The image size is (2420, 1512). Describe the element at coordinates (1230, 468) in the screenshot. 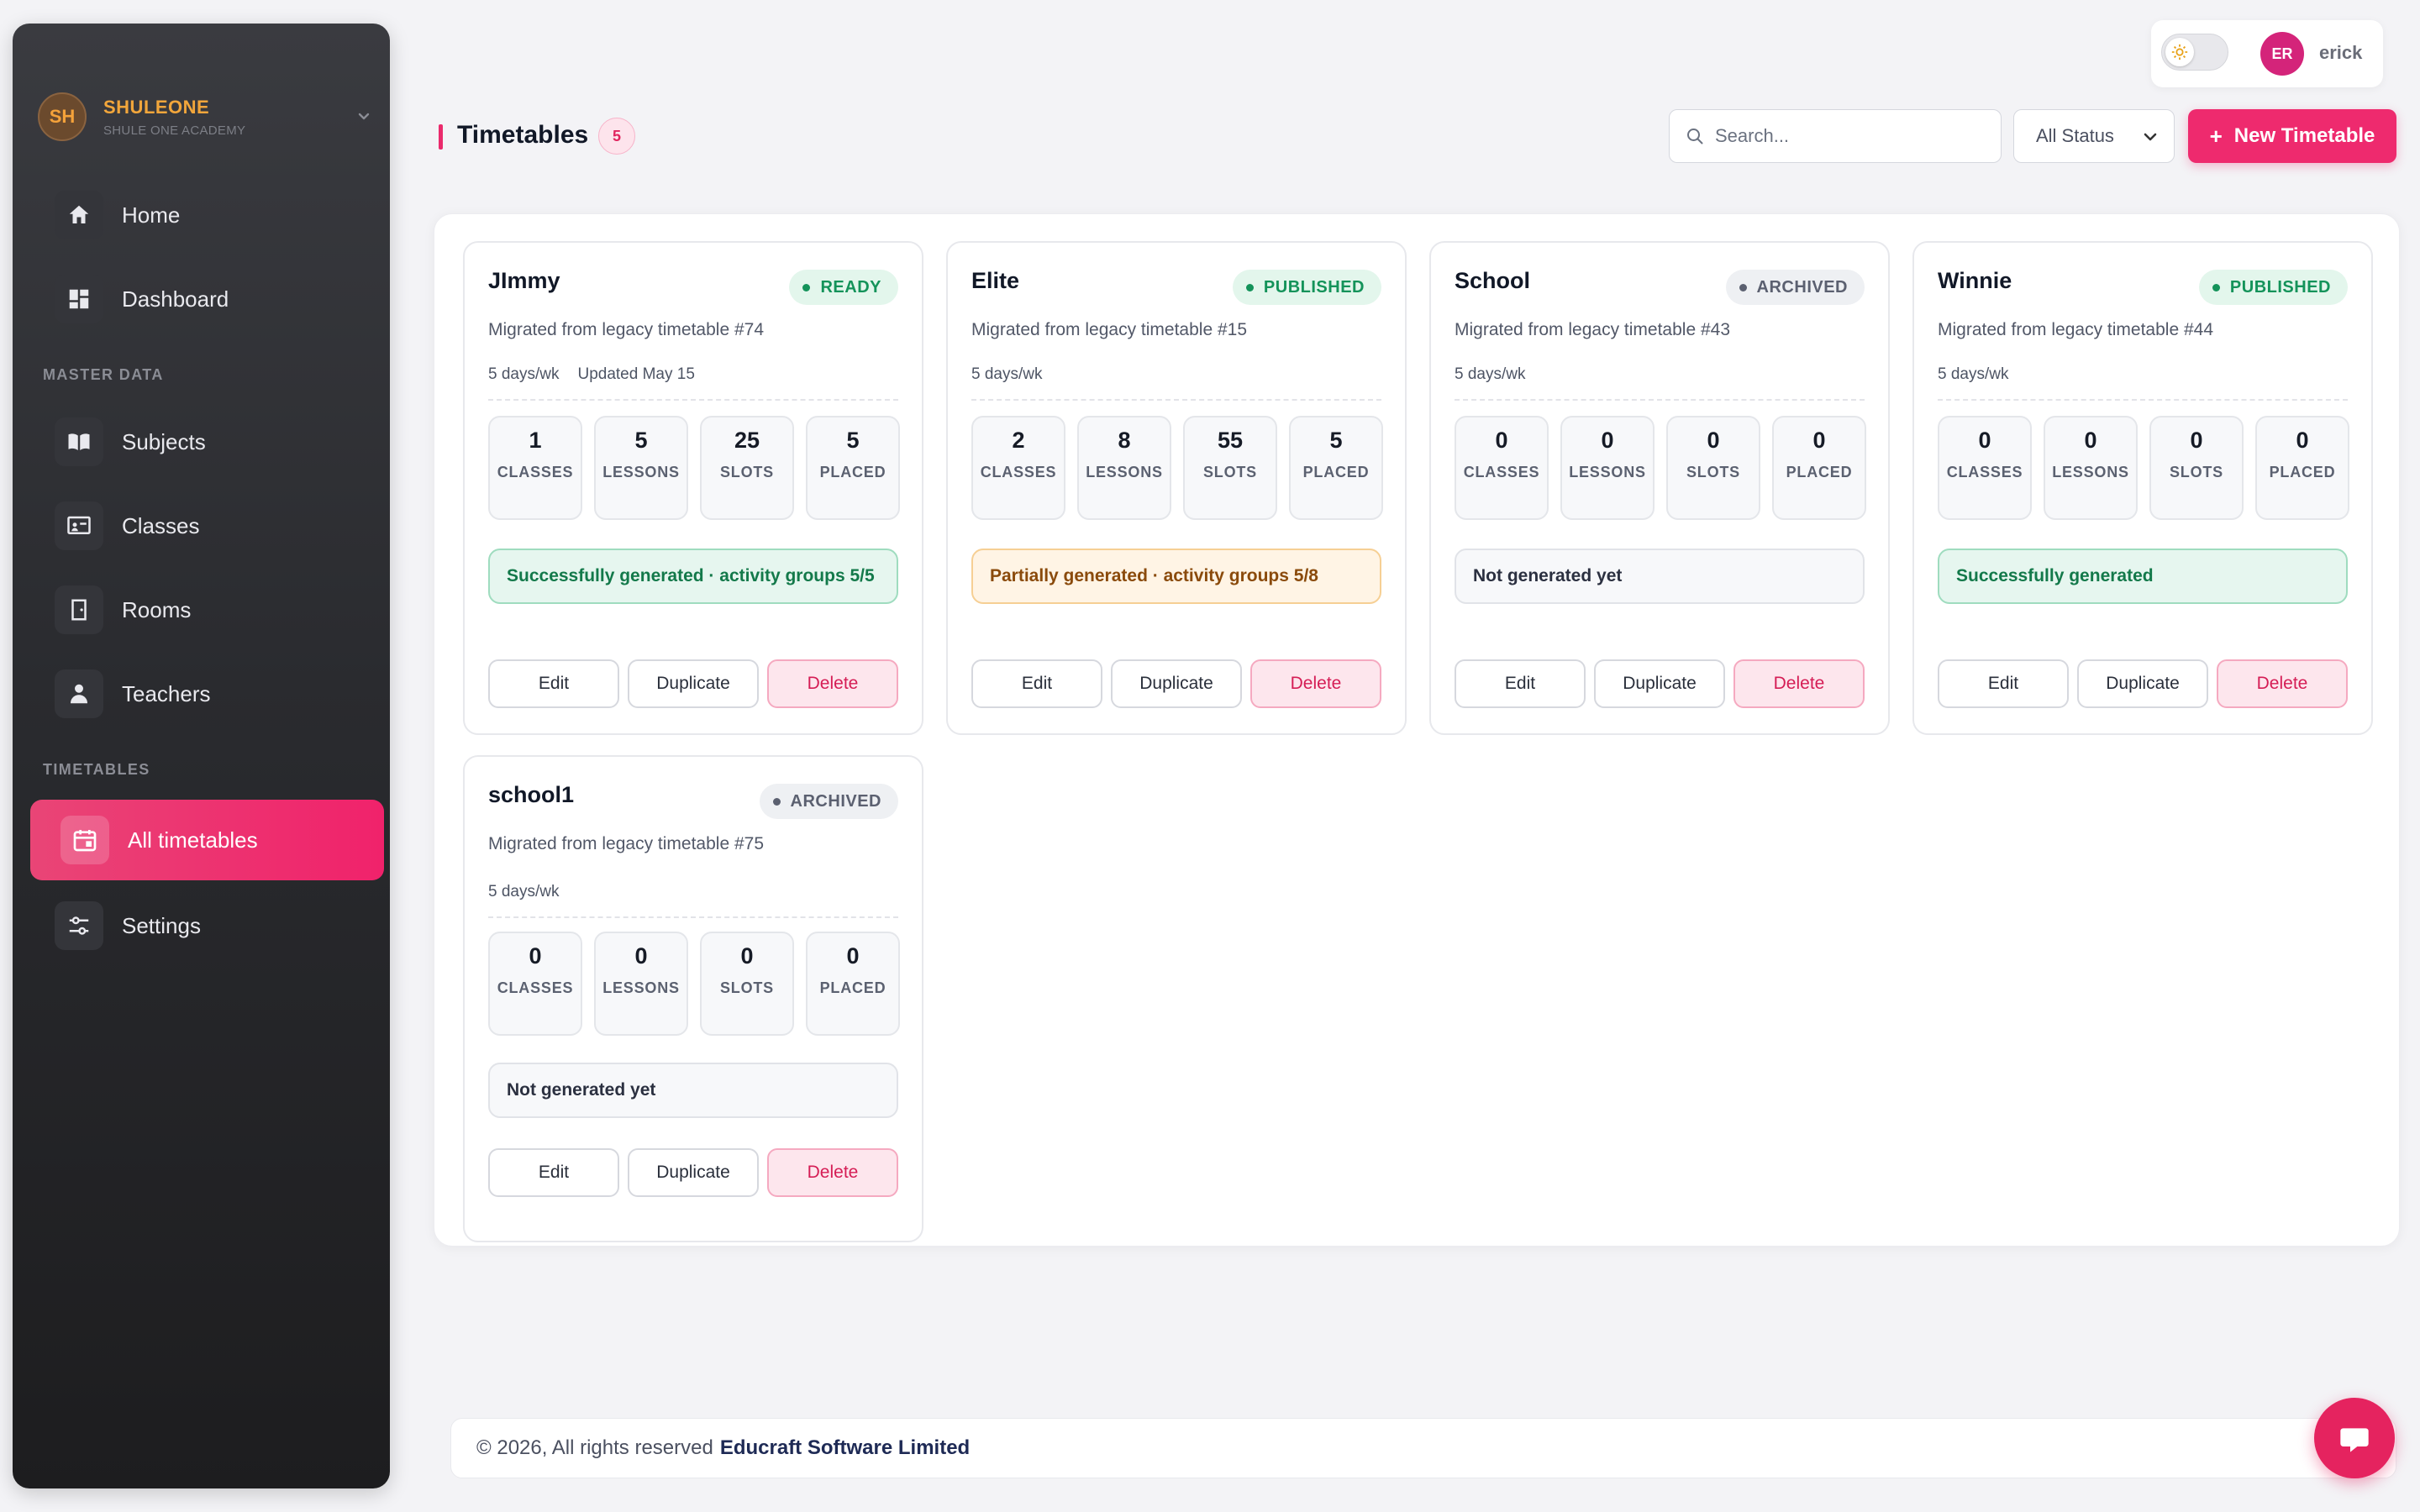

I see `stat-slots: 55 SLOTS` at that location.